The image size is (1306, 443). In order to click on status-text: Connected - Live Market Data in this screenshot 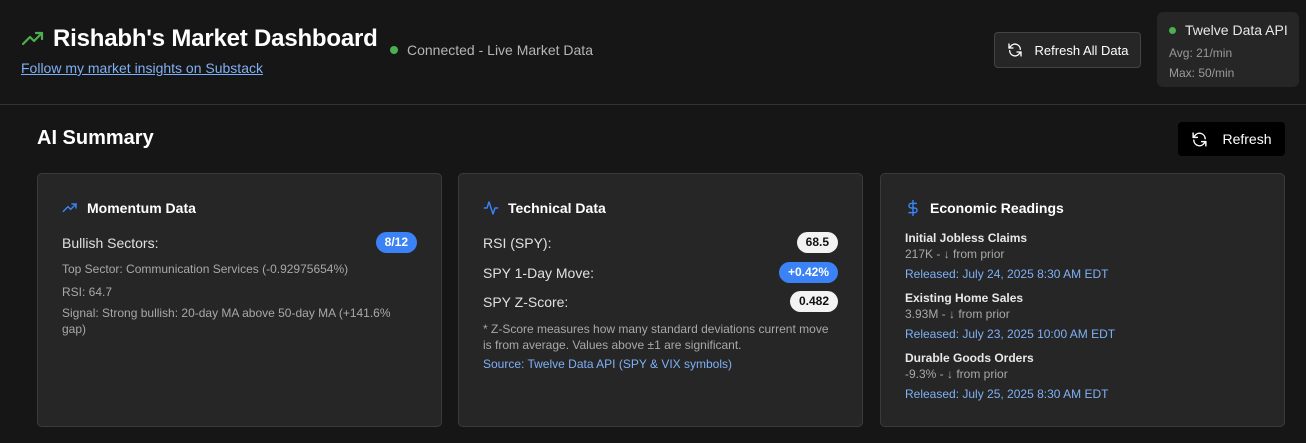, I will do `click(500, 50)`.